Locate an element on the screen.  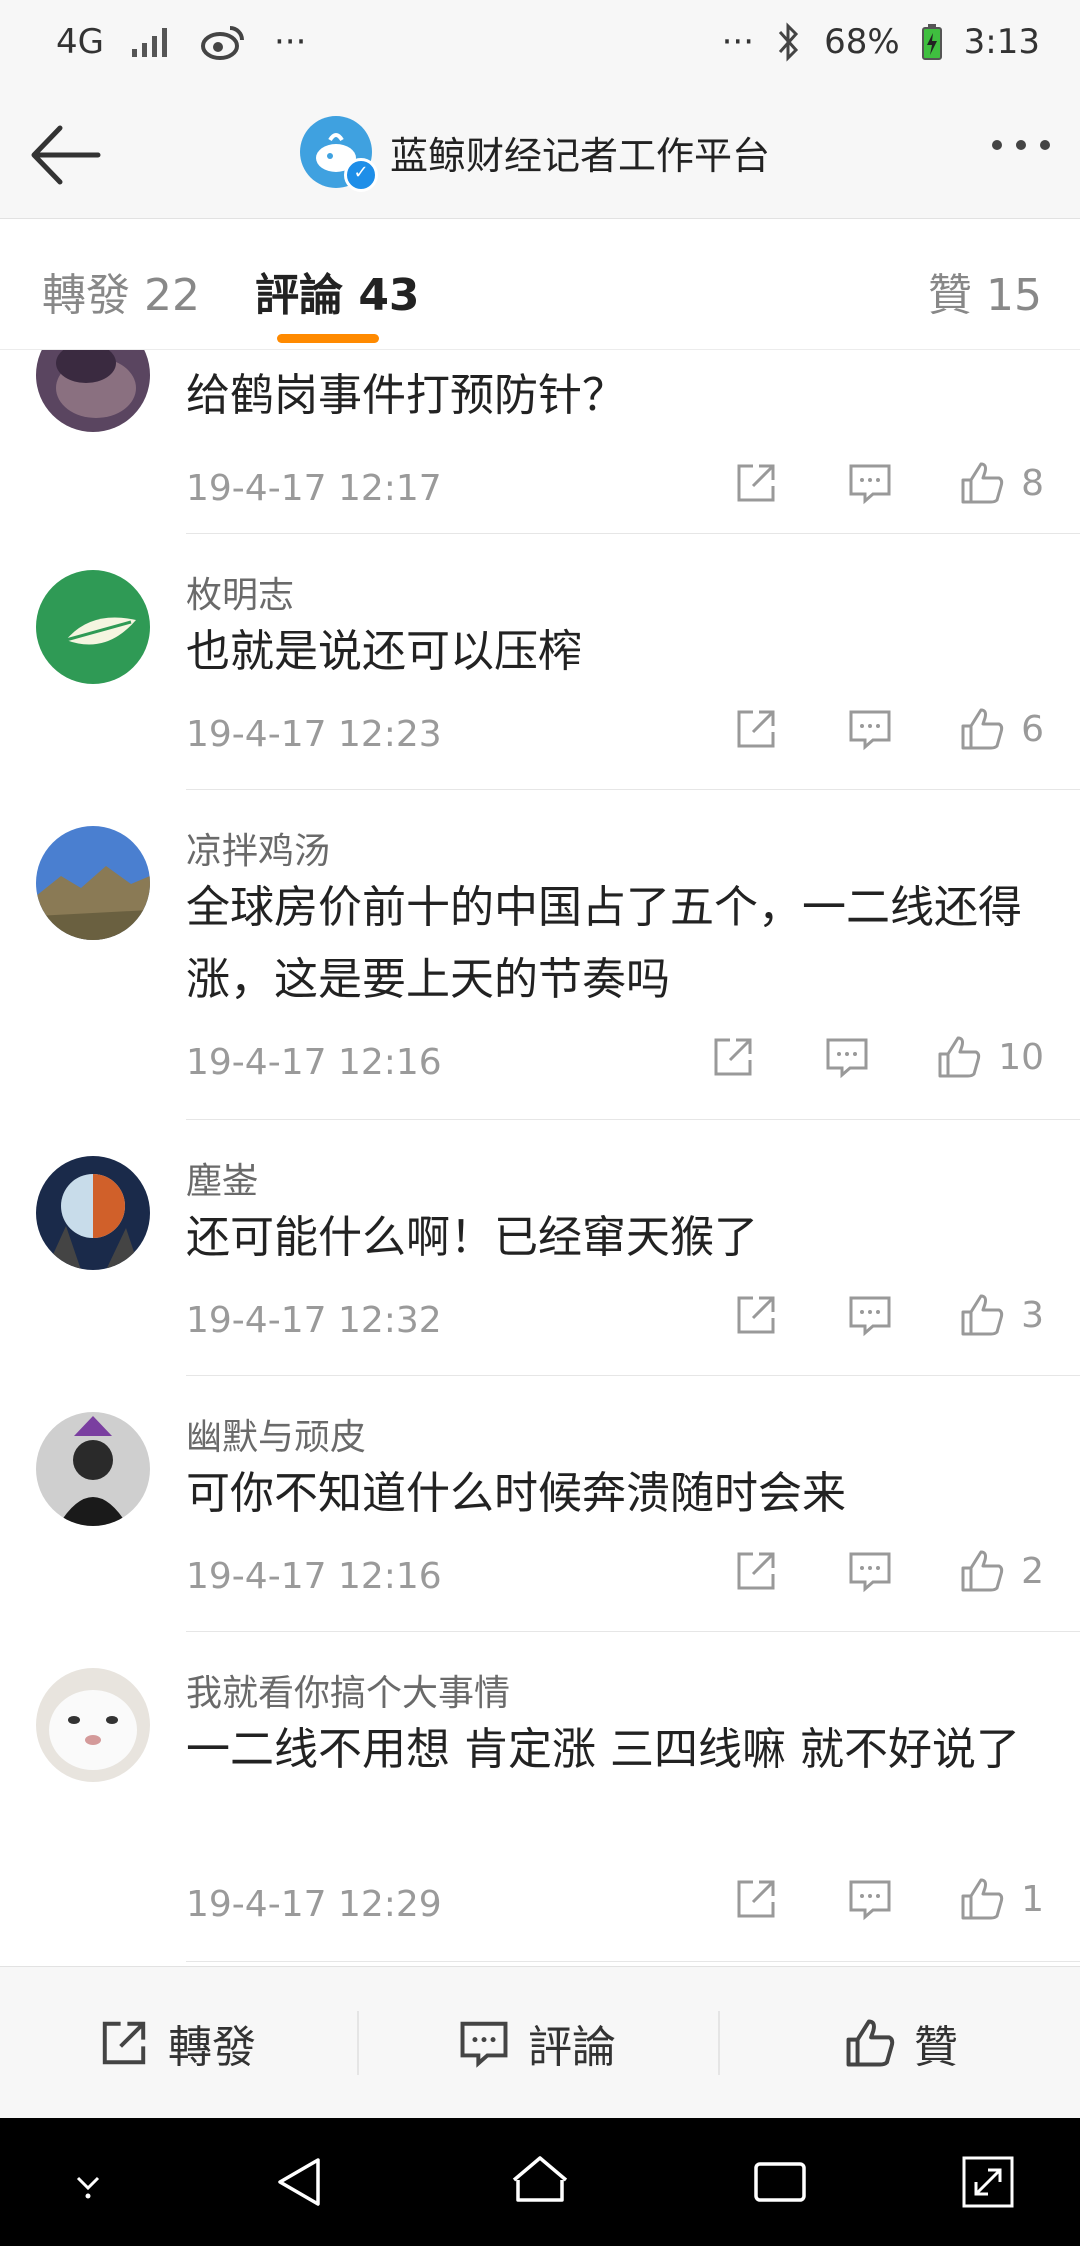
comment-username: 幽默与顽皮 is located at coordinates (276, 1434).